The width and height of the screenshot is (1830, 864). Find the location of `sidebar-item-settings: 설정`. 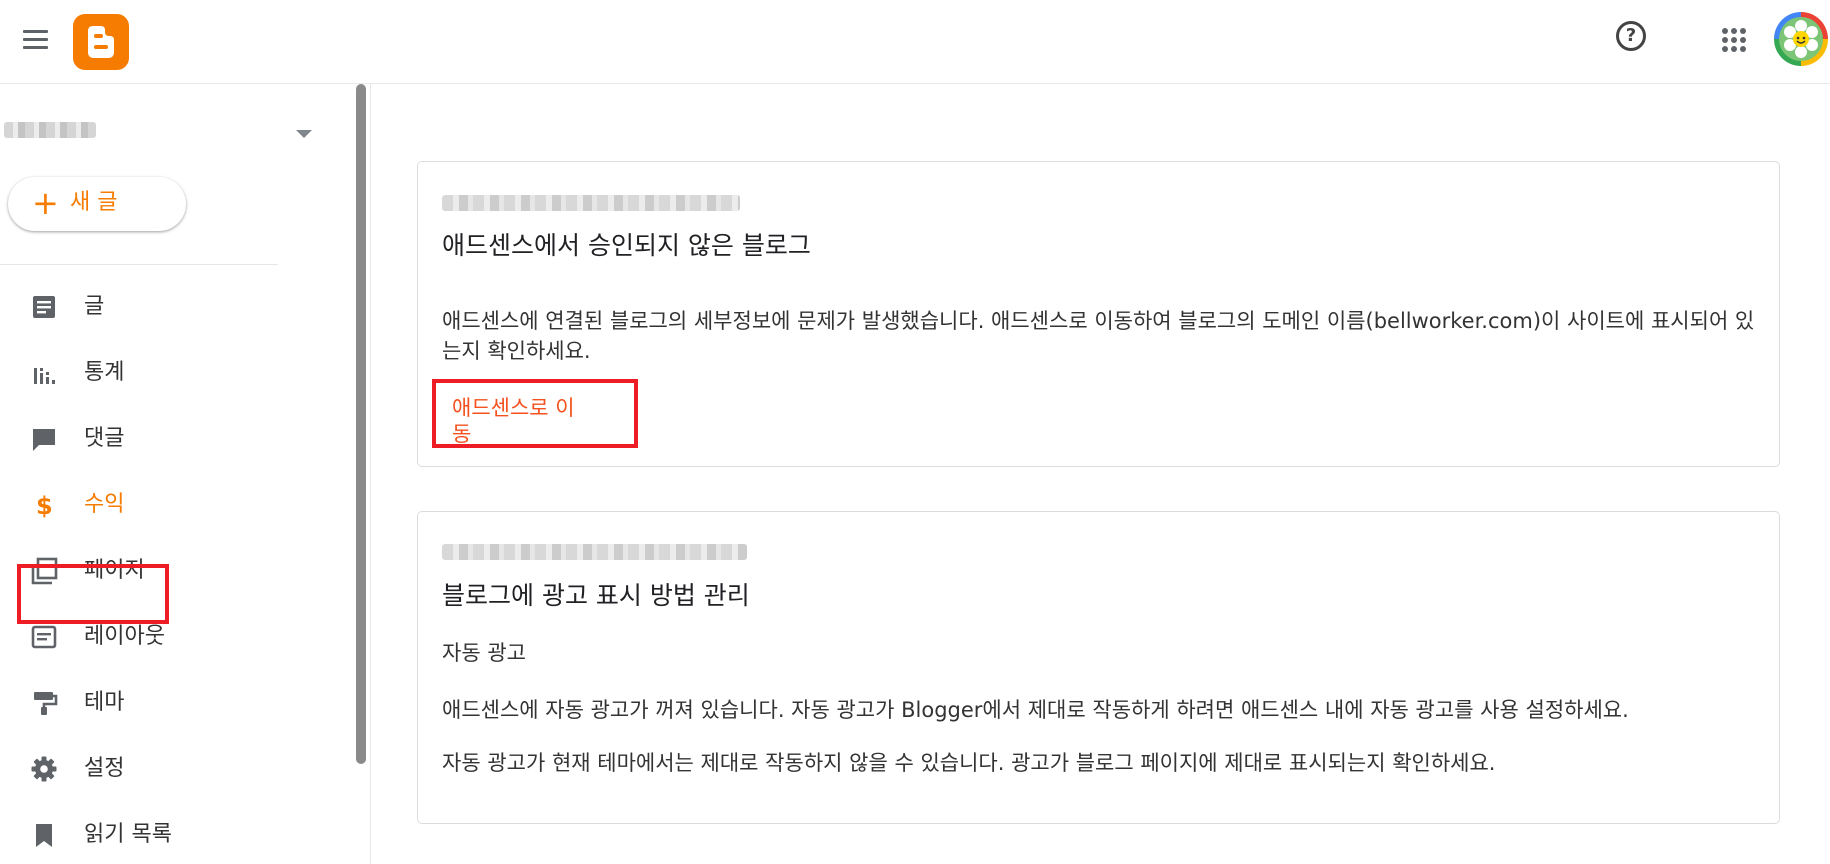

sidebar-item-settings: 설정 is located at coordinates (170, 769).